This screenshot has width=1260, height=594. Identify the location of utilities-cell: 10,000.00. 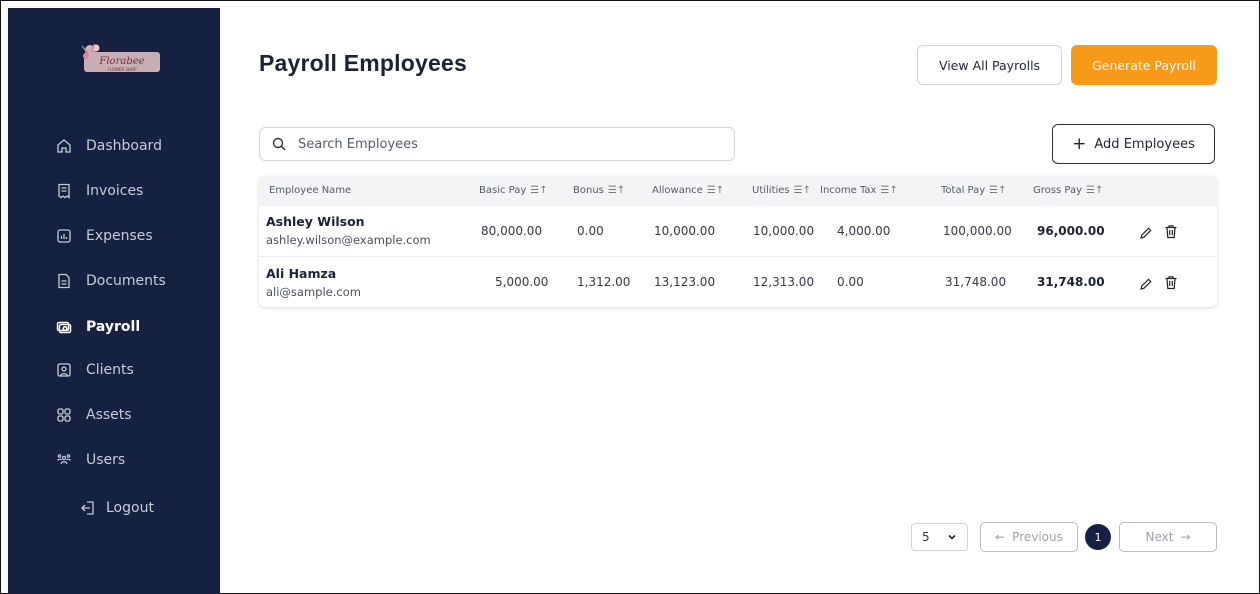
(784, 231).